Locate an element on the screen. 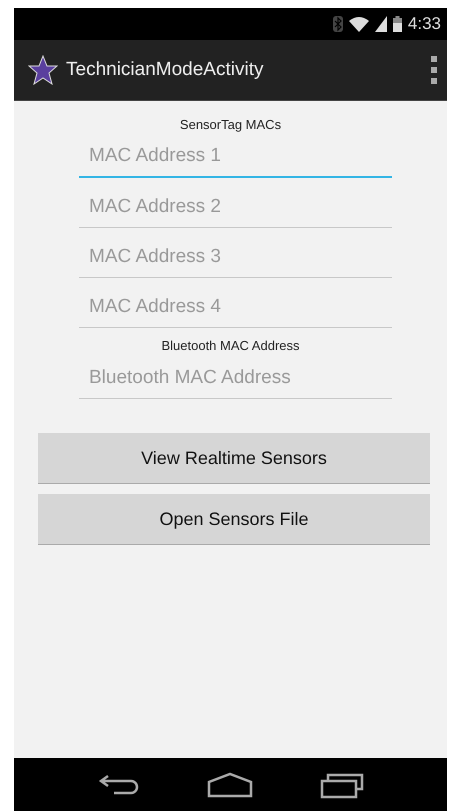 Image resolution: width=455 pixels, height=811 pixels. action-button: Open Sensors File is located at coordinates (234, 519).